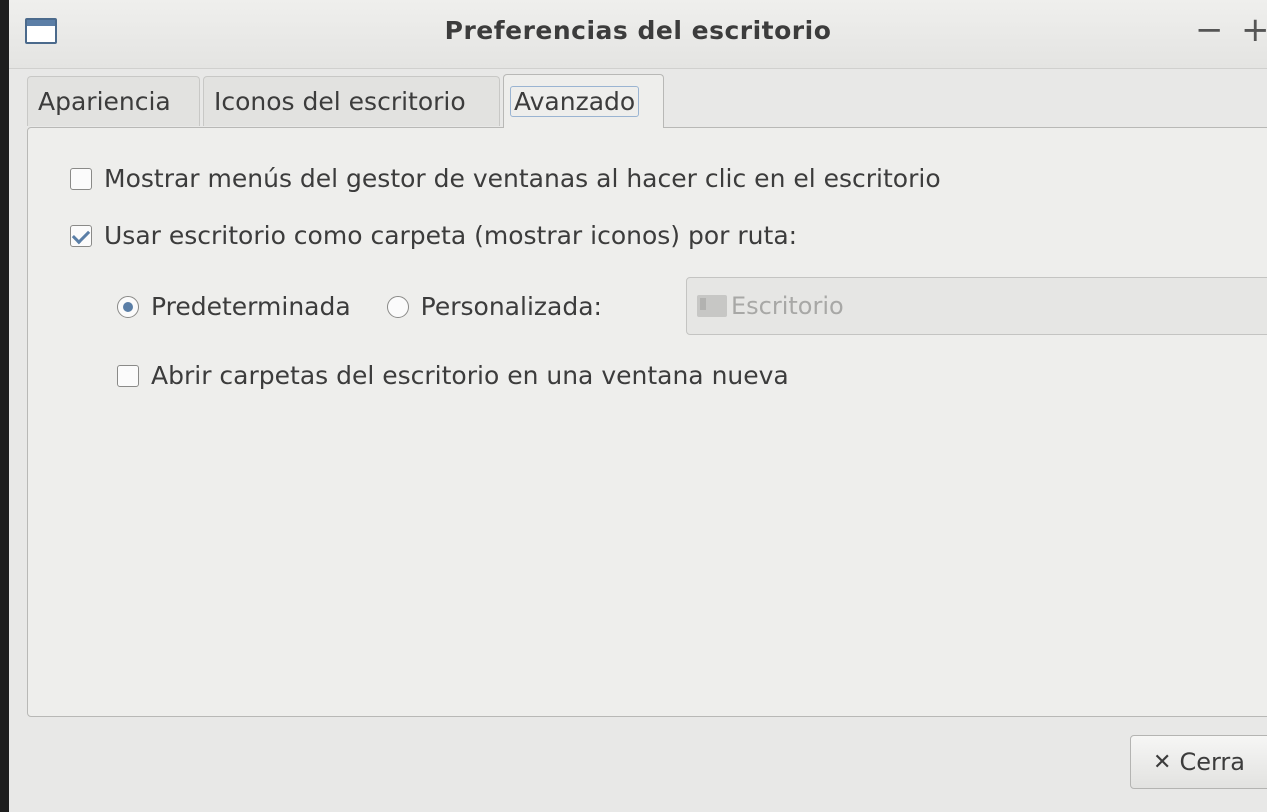 This screenshot has width=1267, height=812. I want to click on maximize-button: +, so click(1254, 30).